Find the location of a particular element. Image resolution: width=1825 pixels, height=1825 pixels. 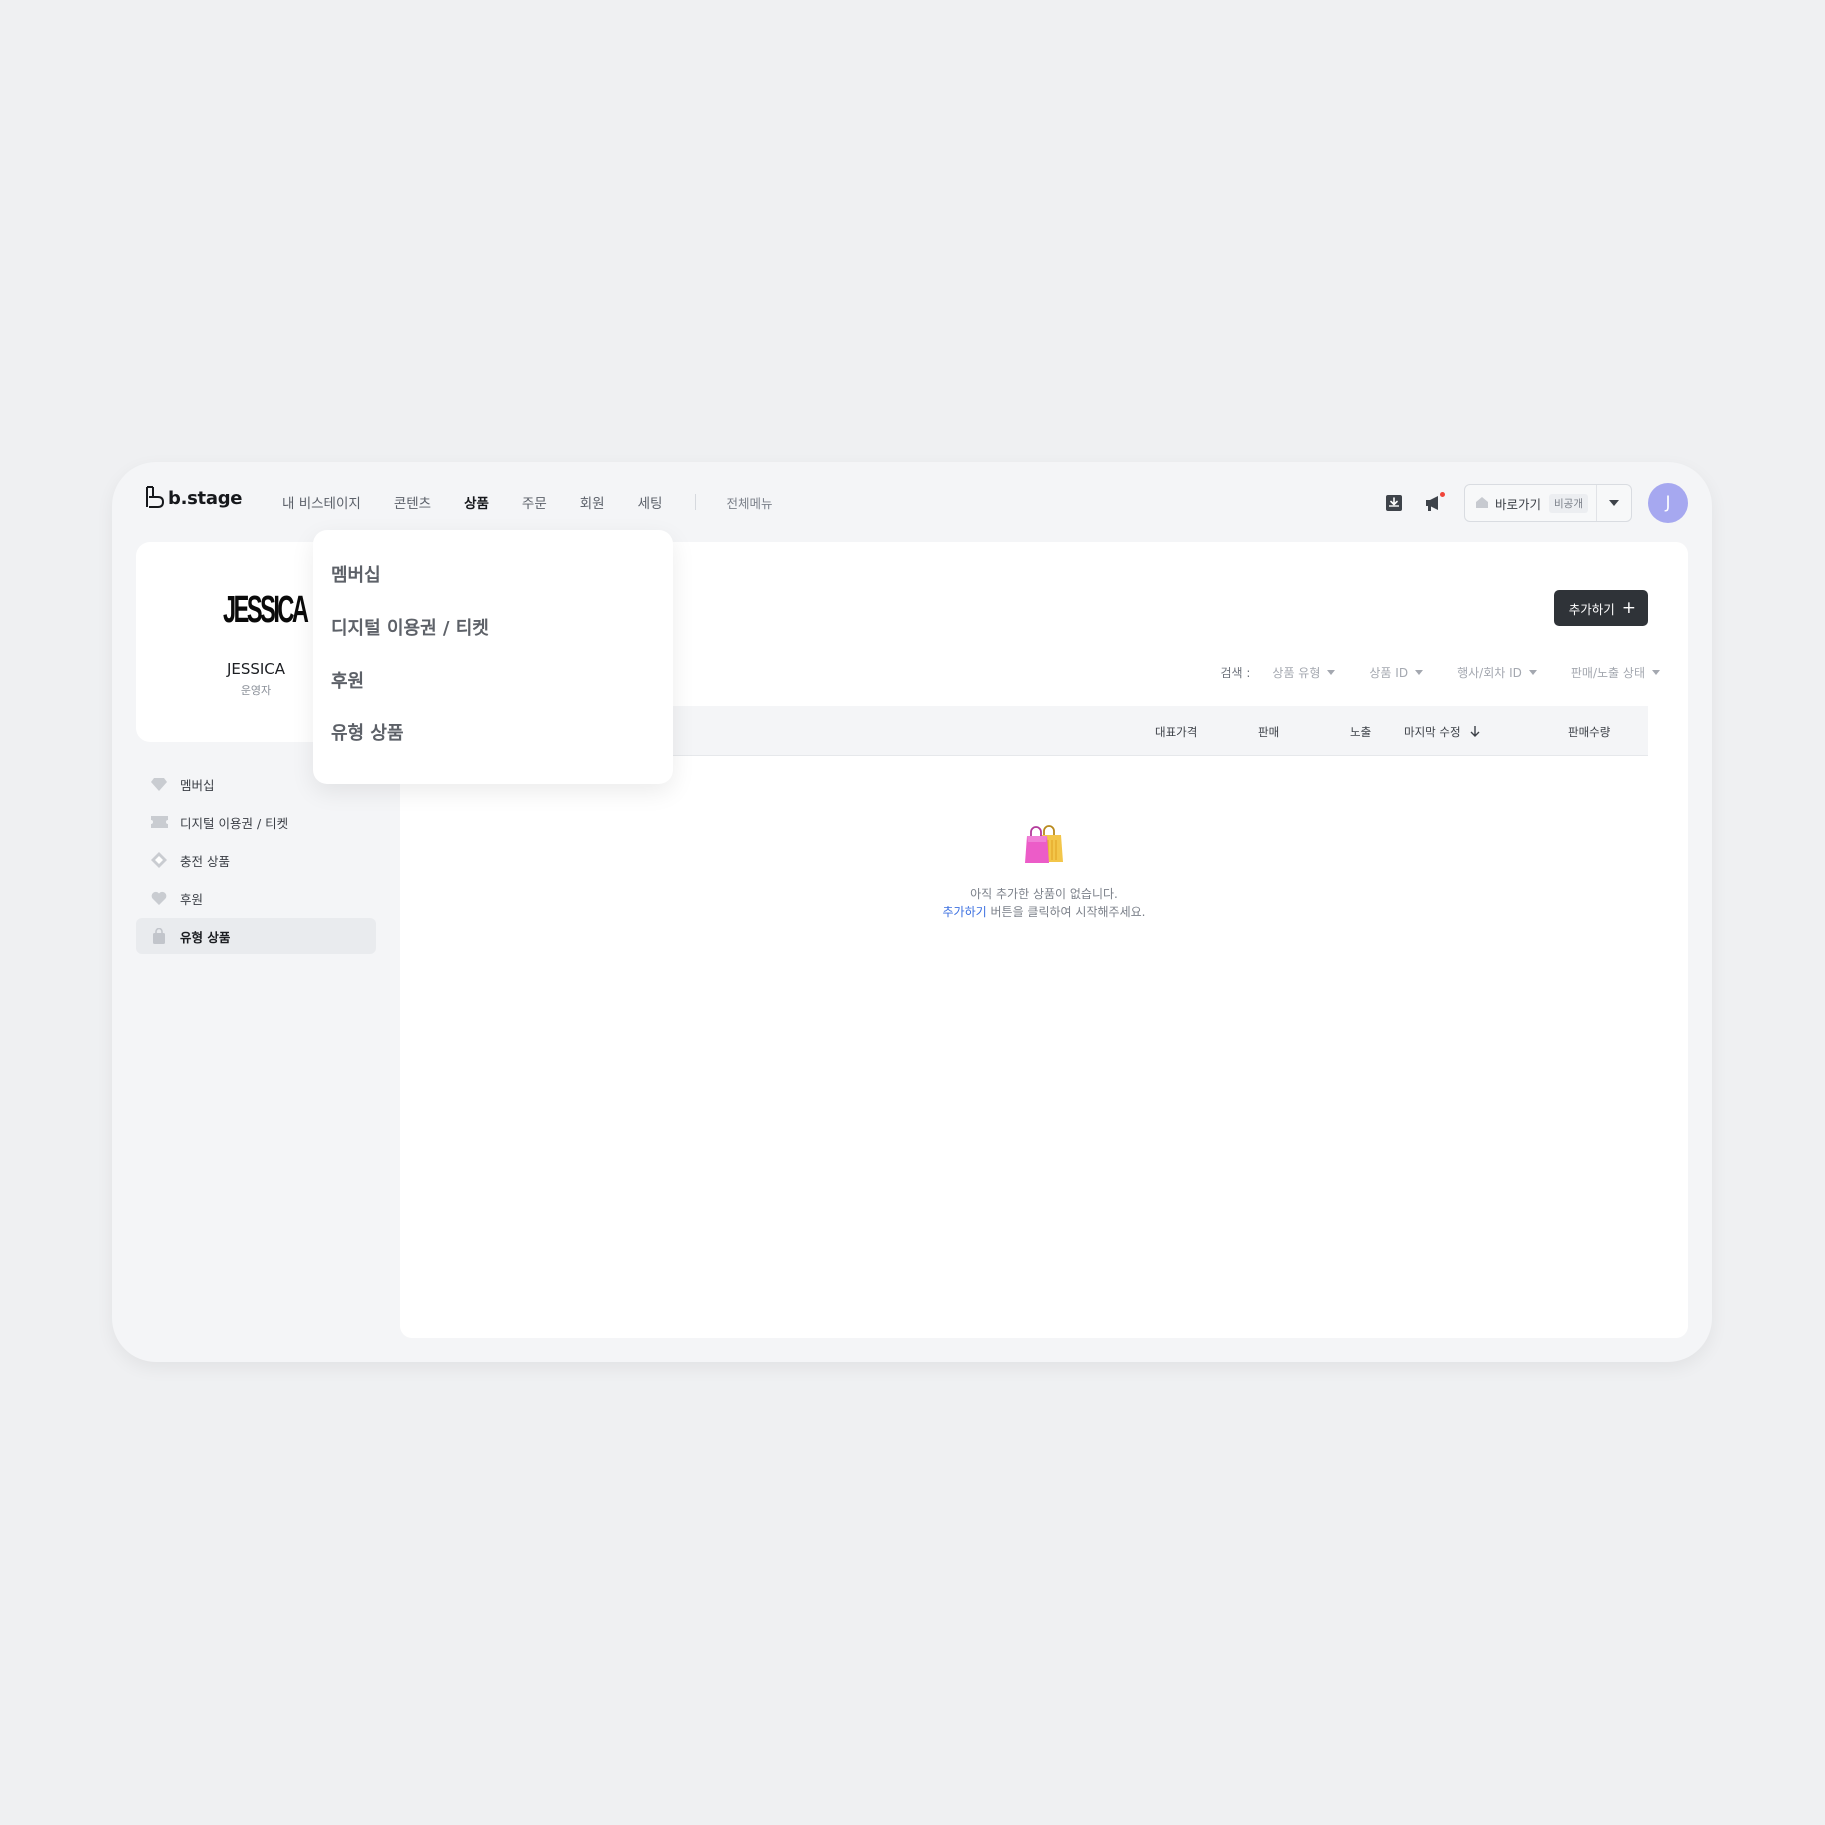

filter-sales-status: 판매/노출 상태 is located at coordinates (1615, 672).